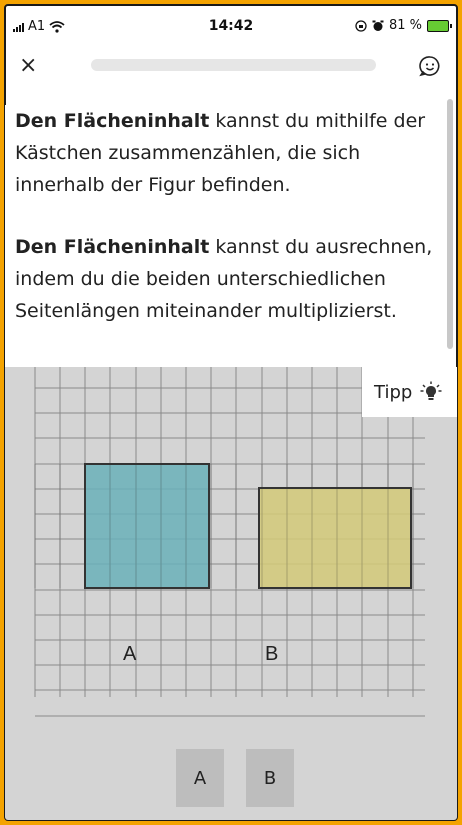 The image size is (462, 825). What do you see at coordinates (430, 66) in the screenshot?
I see `smiley-feedback-icon` at bounding box center [430, 66].